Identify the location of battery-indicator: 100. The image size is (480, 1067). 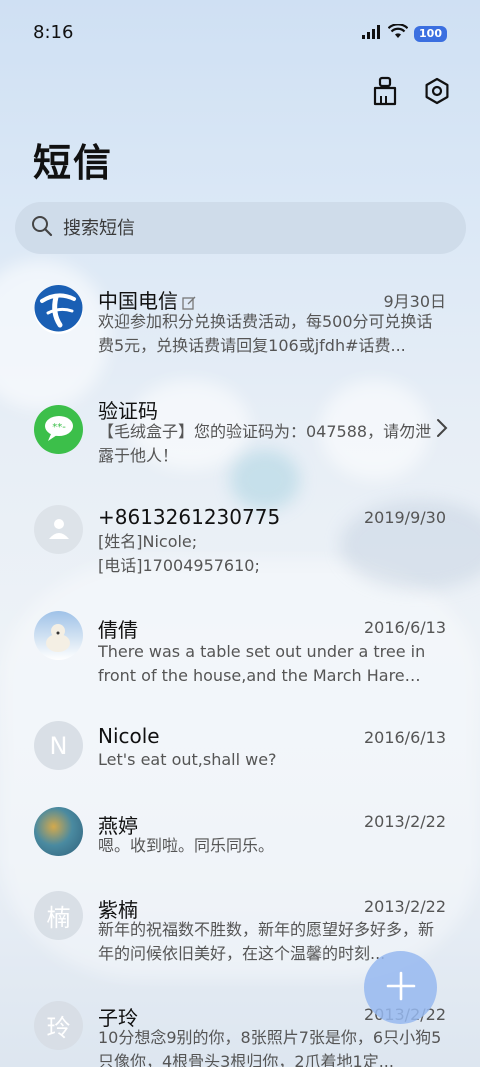
(430, 33).